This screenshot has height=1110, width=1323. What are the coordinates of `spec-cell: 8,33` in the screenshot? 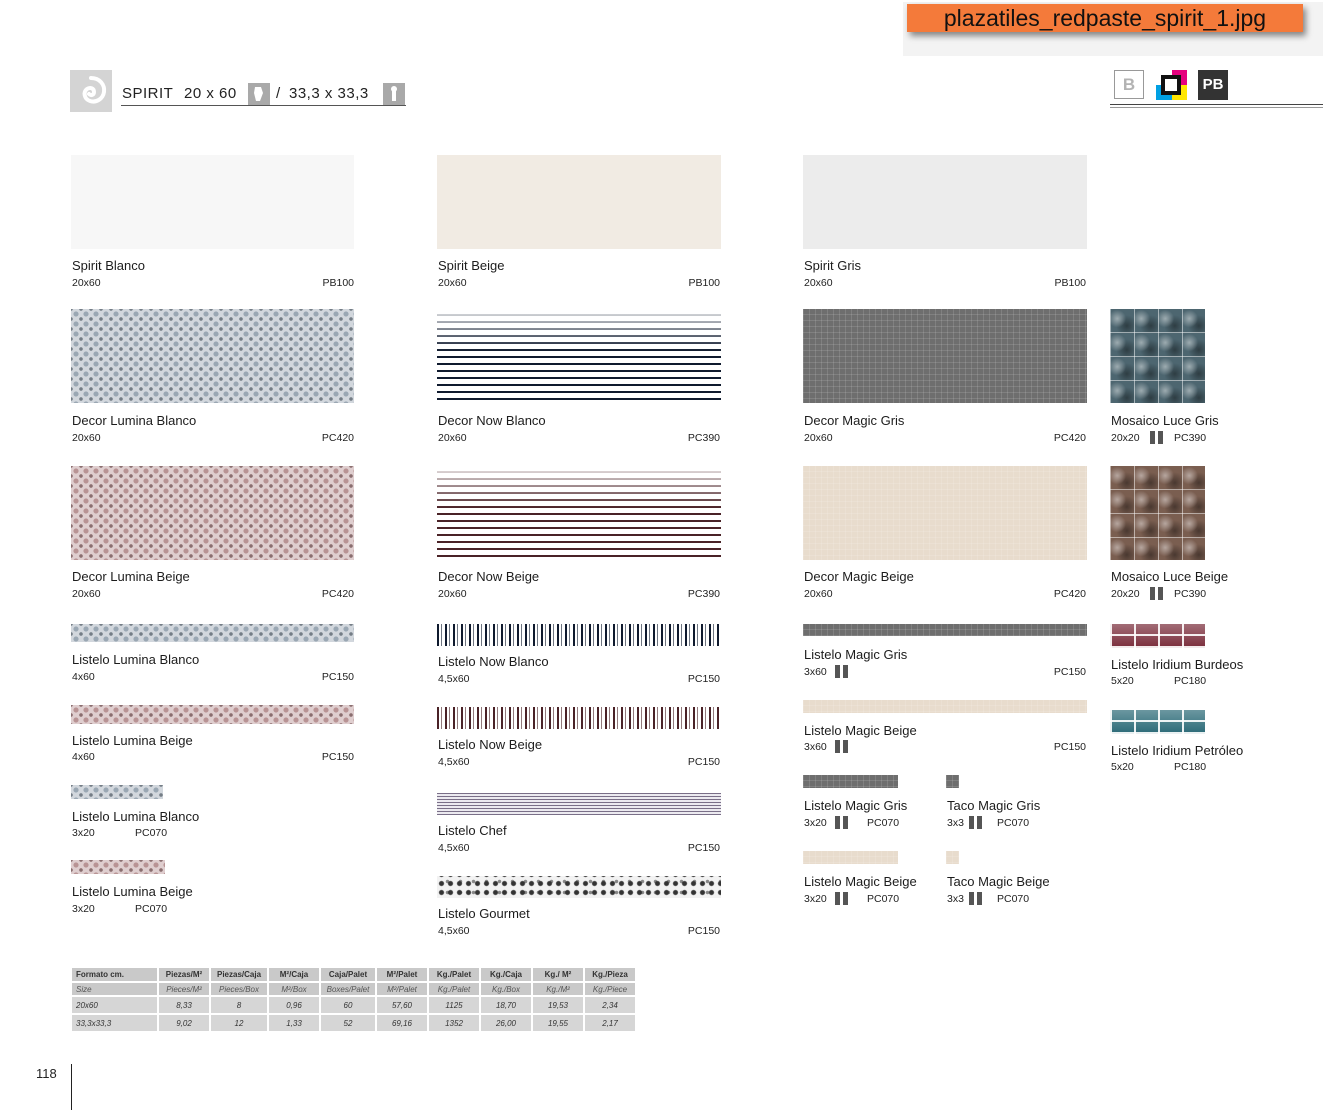 It's located at (184, 1005).